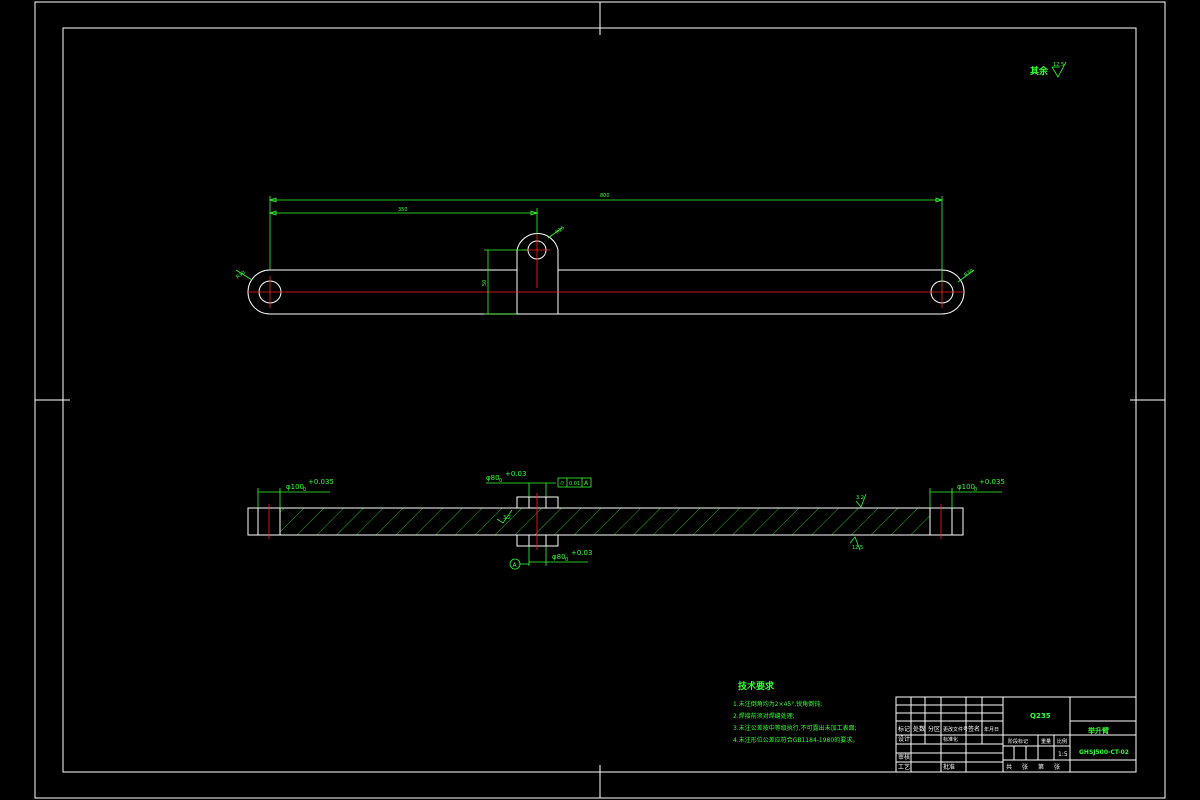  What do you see at coordinates (904, 757) in the screenshot?
I see `review-label: 审核` at bounding box center [904, 757].